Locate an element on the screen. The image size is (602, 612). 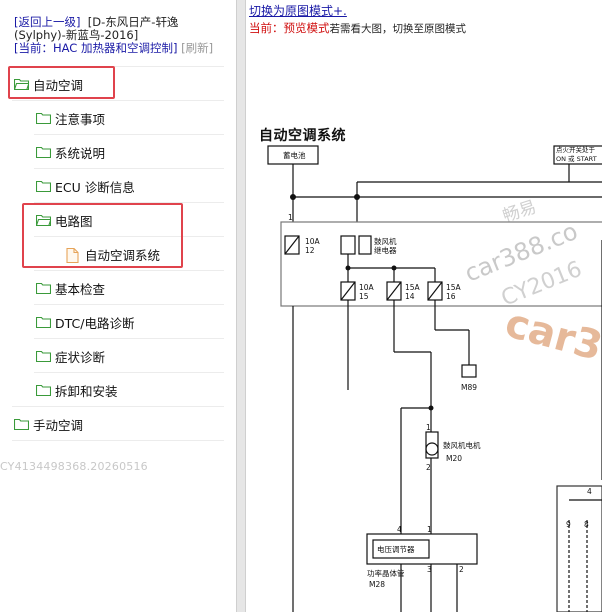
tree-label: ECU 诊断信息 is located at coordinates (95, 187).